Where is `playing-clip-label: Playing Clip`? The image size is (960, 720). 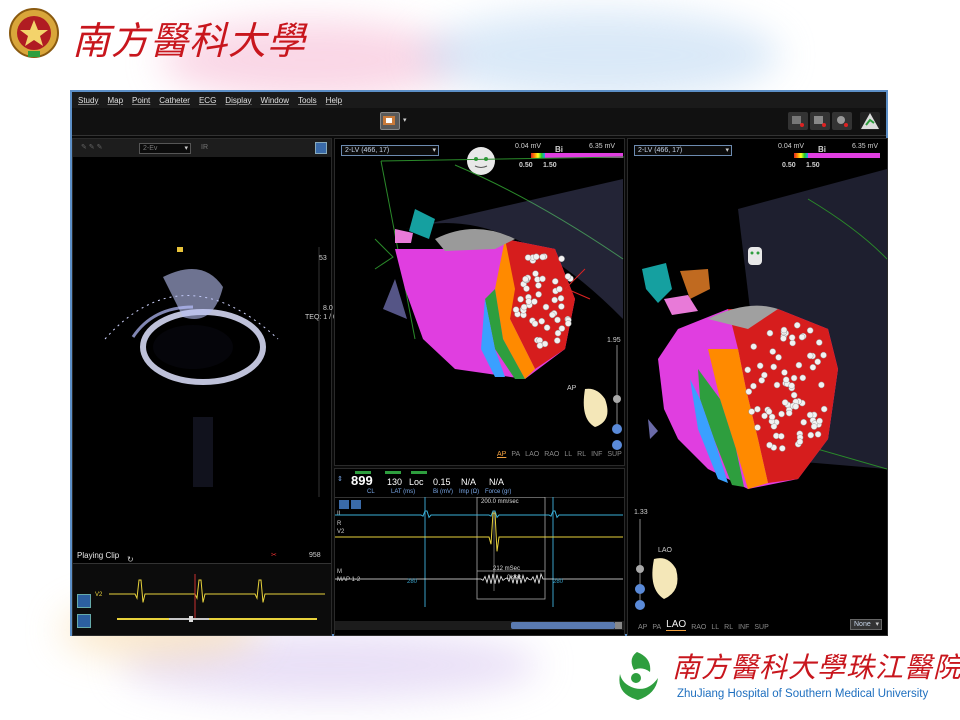 playing-clip-label: Playing Clip is located at coordinates (98, 555).